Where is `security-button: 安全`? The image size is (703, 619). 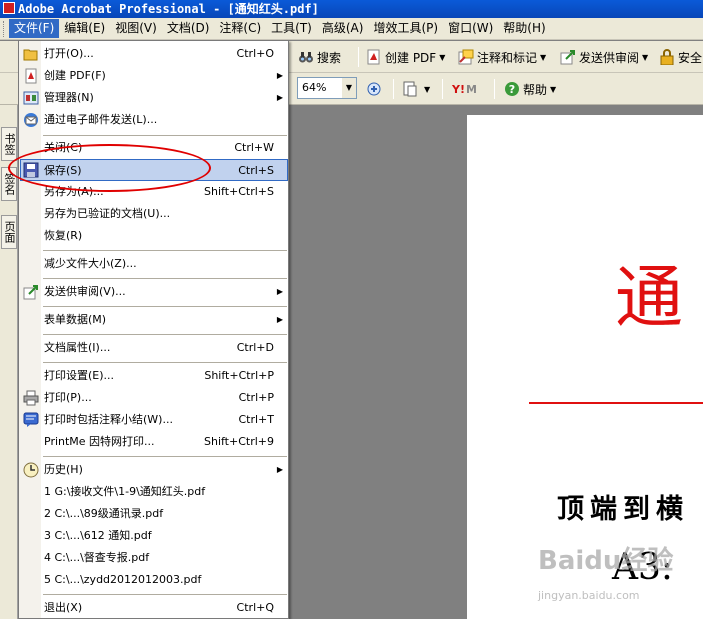
security-button: 安全 is located at coordinates (680, 57).